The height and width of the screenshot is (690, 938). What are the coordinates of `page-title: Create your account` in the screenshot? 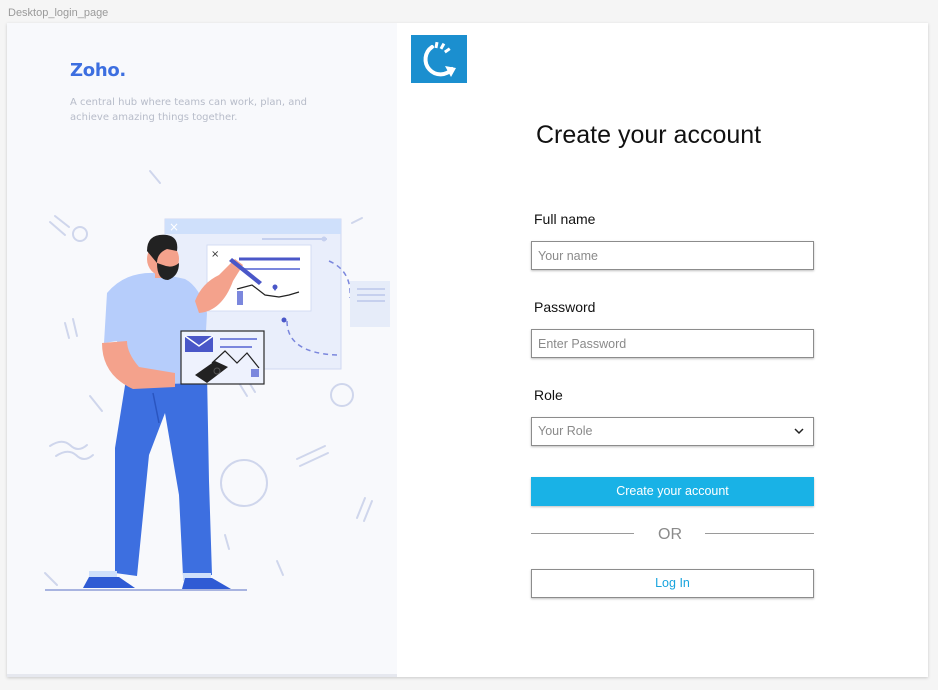 It's located at (649, 135).